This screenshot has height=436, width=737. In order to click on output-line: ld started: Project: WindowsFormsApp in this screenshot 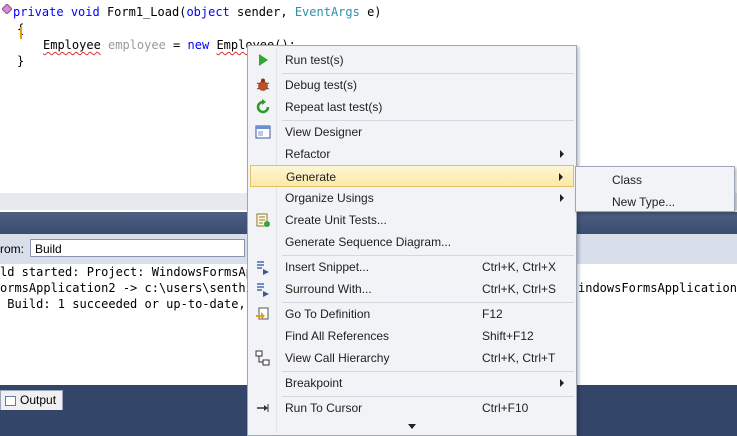, I will do `click(130, 272)`.